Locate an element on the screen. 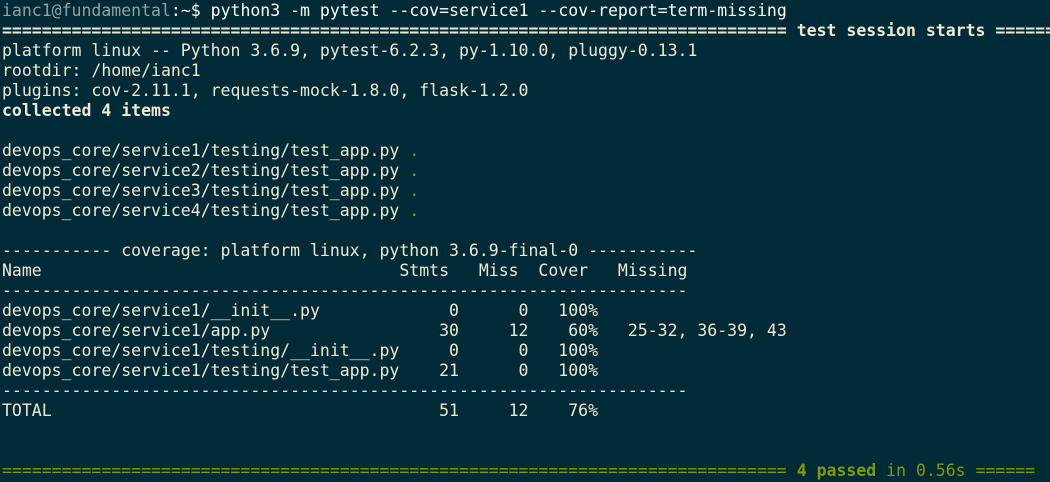  collected-line: collected 4 items is located at coordinates (86, 110).